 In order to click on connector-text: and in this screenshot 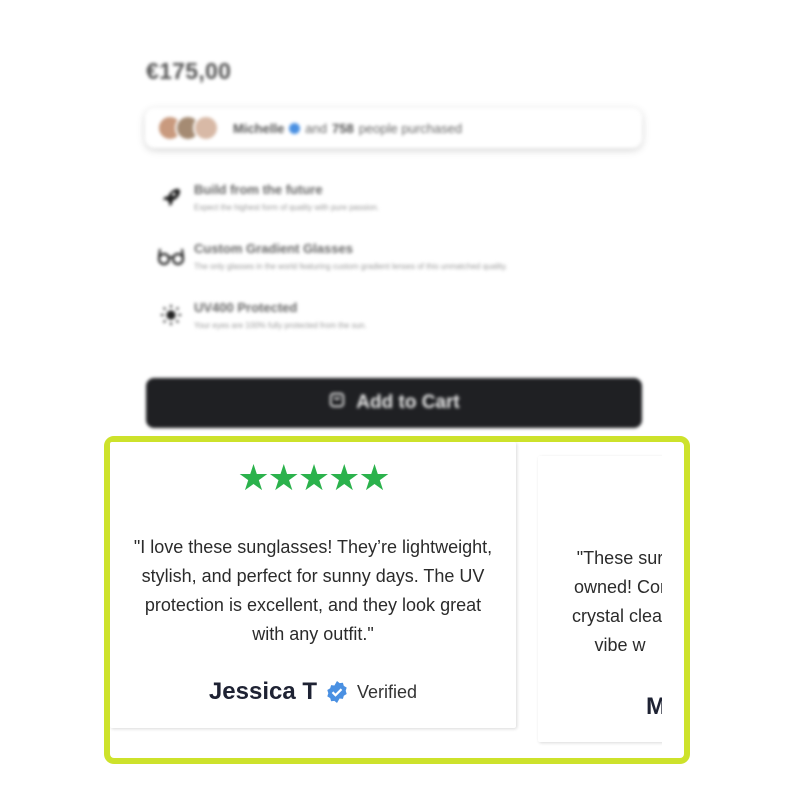, I will do `click(316, 128)`.